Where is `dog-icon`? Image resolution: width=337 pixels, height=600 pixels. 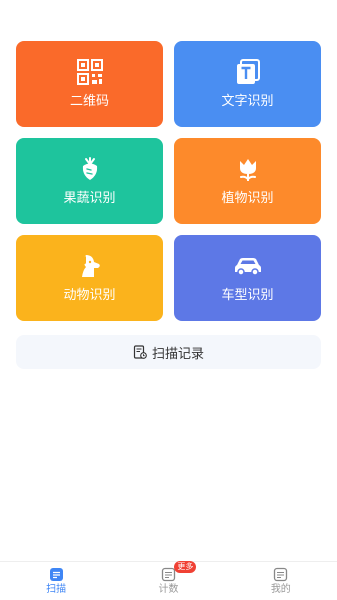
dog-icon is located at coordinates (90, 266).